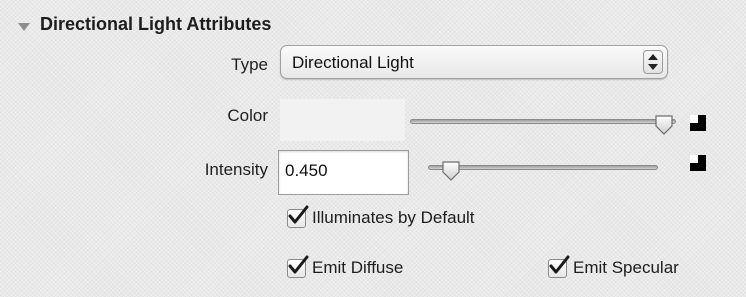 Image resolution: width=746 pixels, height=297 pixels. I want to click on intensity-slider-track, so click(543, 167).